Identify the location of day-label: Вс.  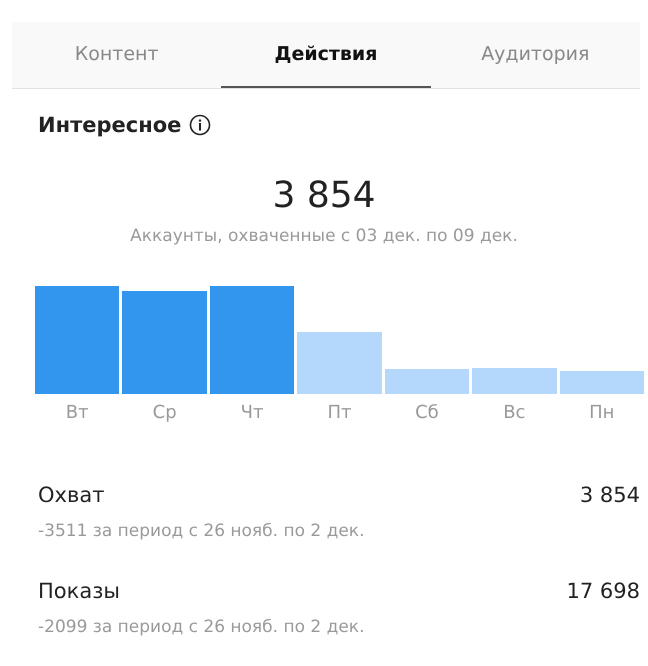
(514, 412).